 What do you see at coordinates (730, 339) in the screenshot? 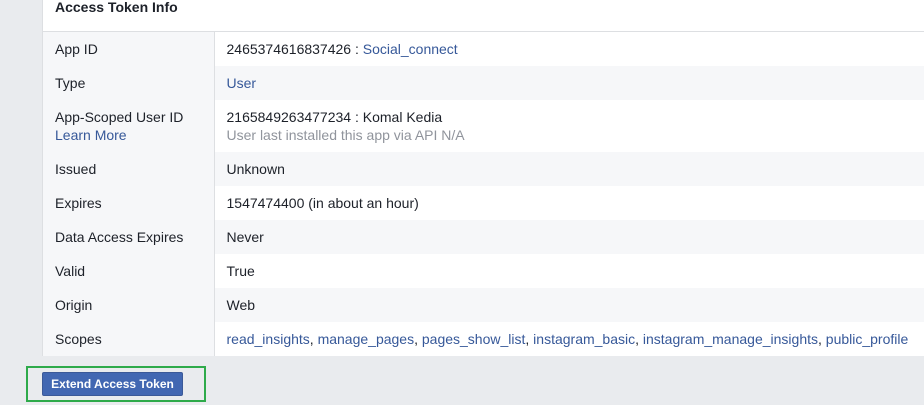
I see `scope-link: instagram_manage_insights` at bounding box center [730, 339].